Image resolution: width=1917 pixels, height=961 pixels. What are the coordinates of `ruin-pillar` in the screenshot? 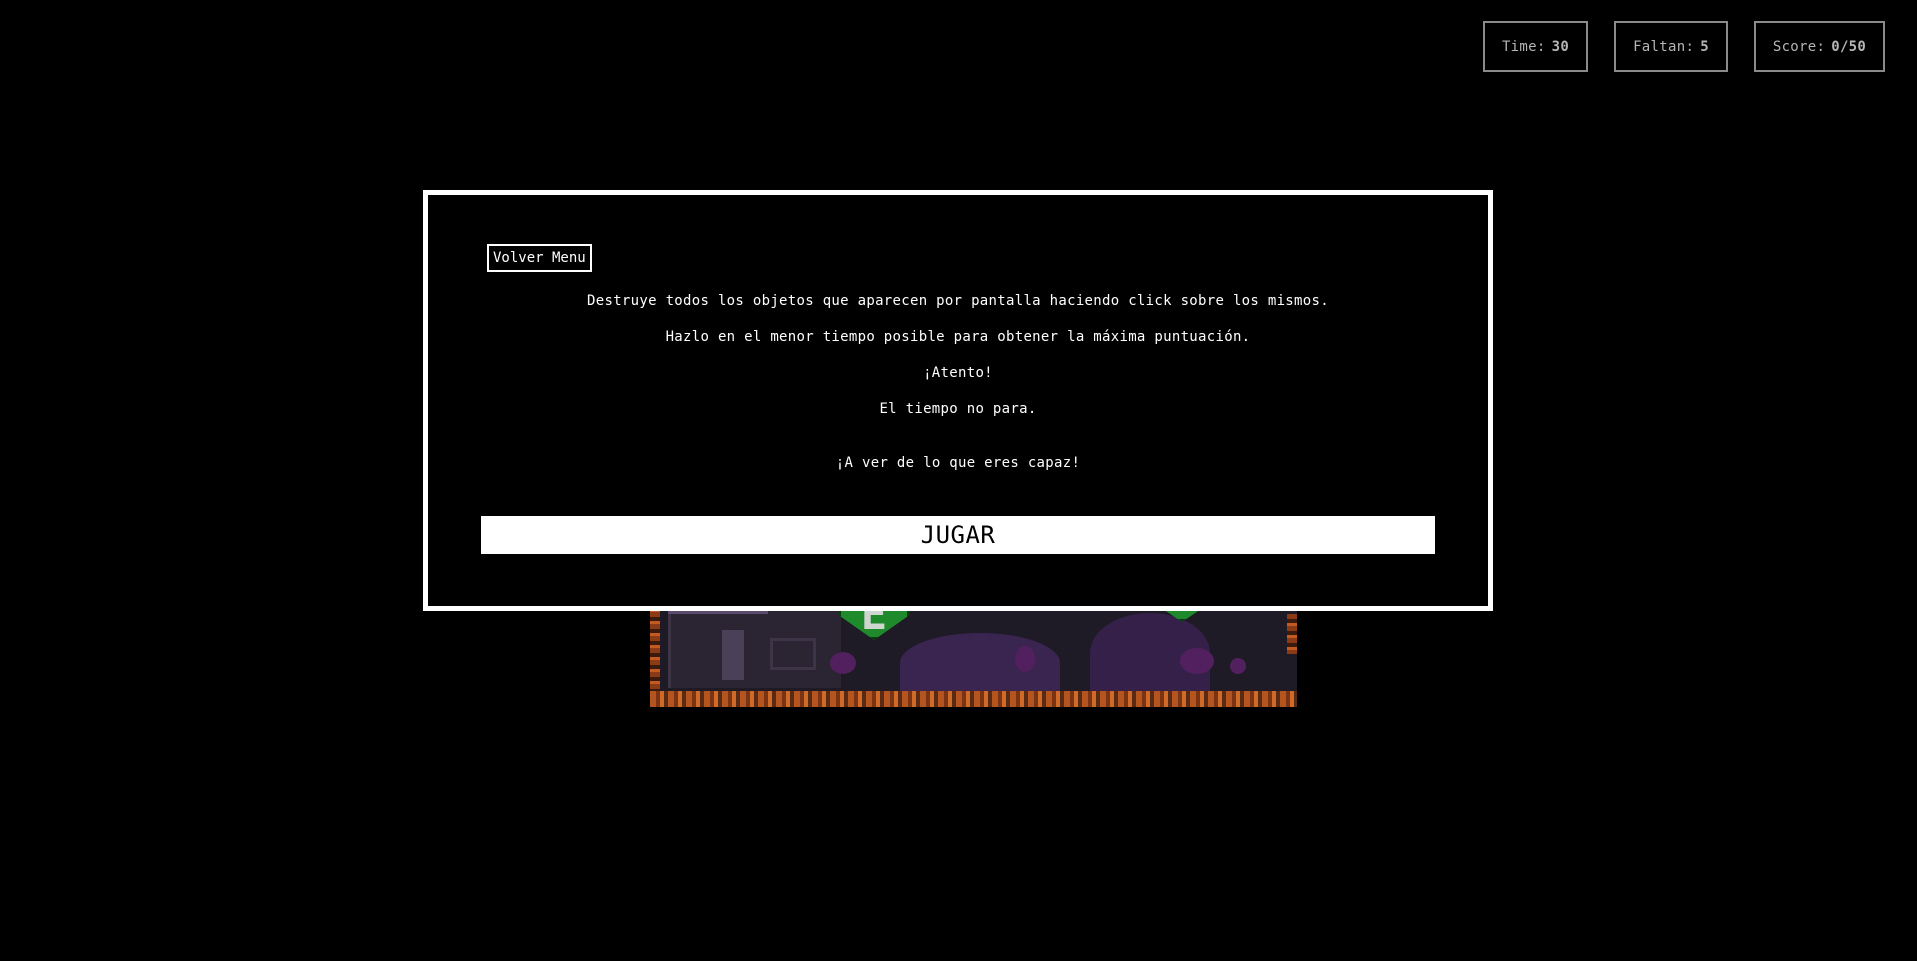 It's located at (733, 655).